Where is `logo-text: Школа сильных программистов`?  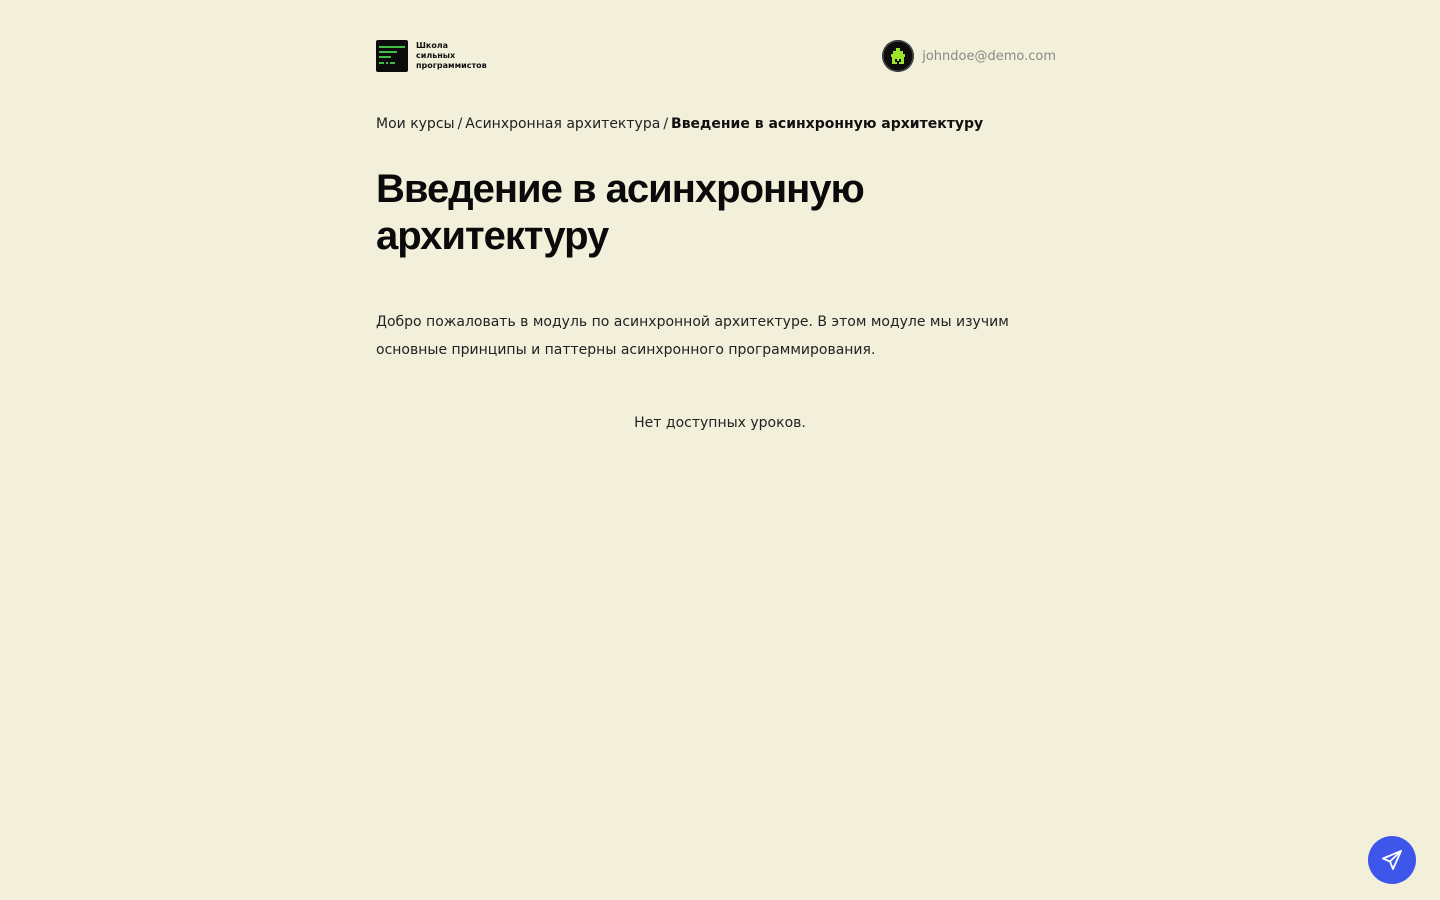 logo-text: Школа сильных программистов is located at coordinates (451, 56).